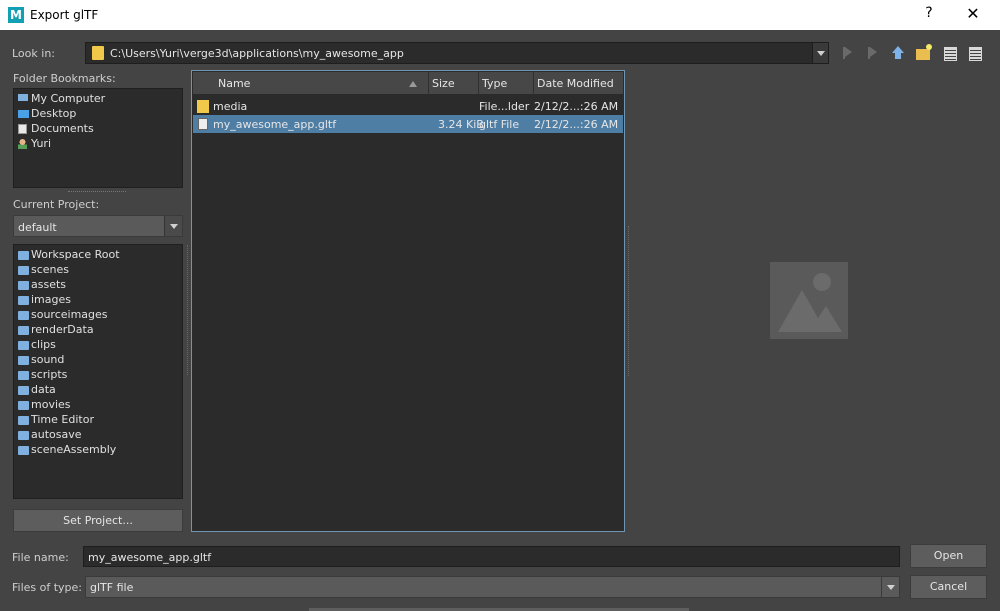 This screenshot has width=1000, height=611. What do you see at coordinates (504, 106) in the screenshot?
I see `file-type-cell: File...lder` at bounding box center [504, 106].